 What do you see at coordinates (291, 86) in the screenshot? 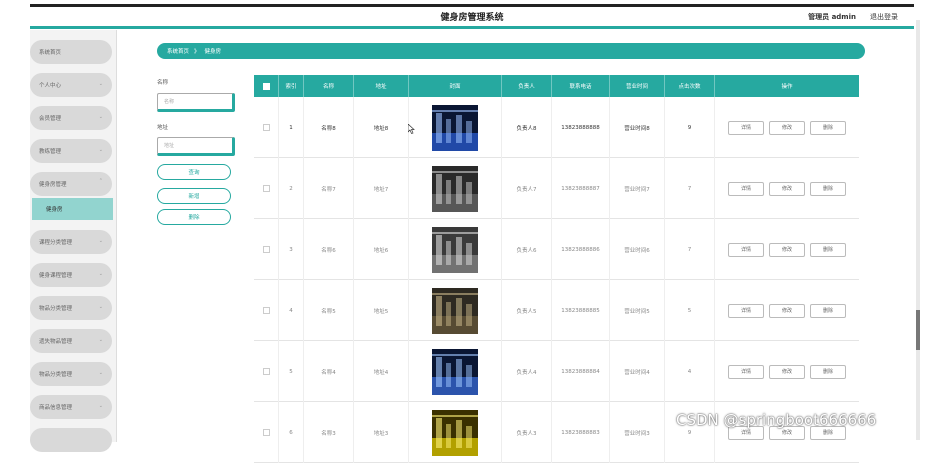
I see `header-index: 索引` at bounding box center [291, 86].